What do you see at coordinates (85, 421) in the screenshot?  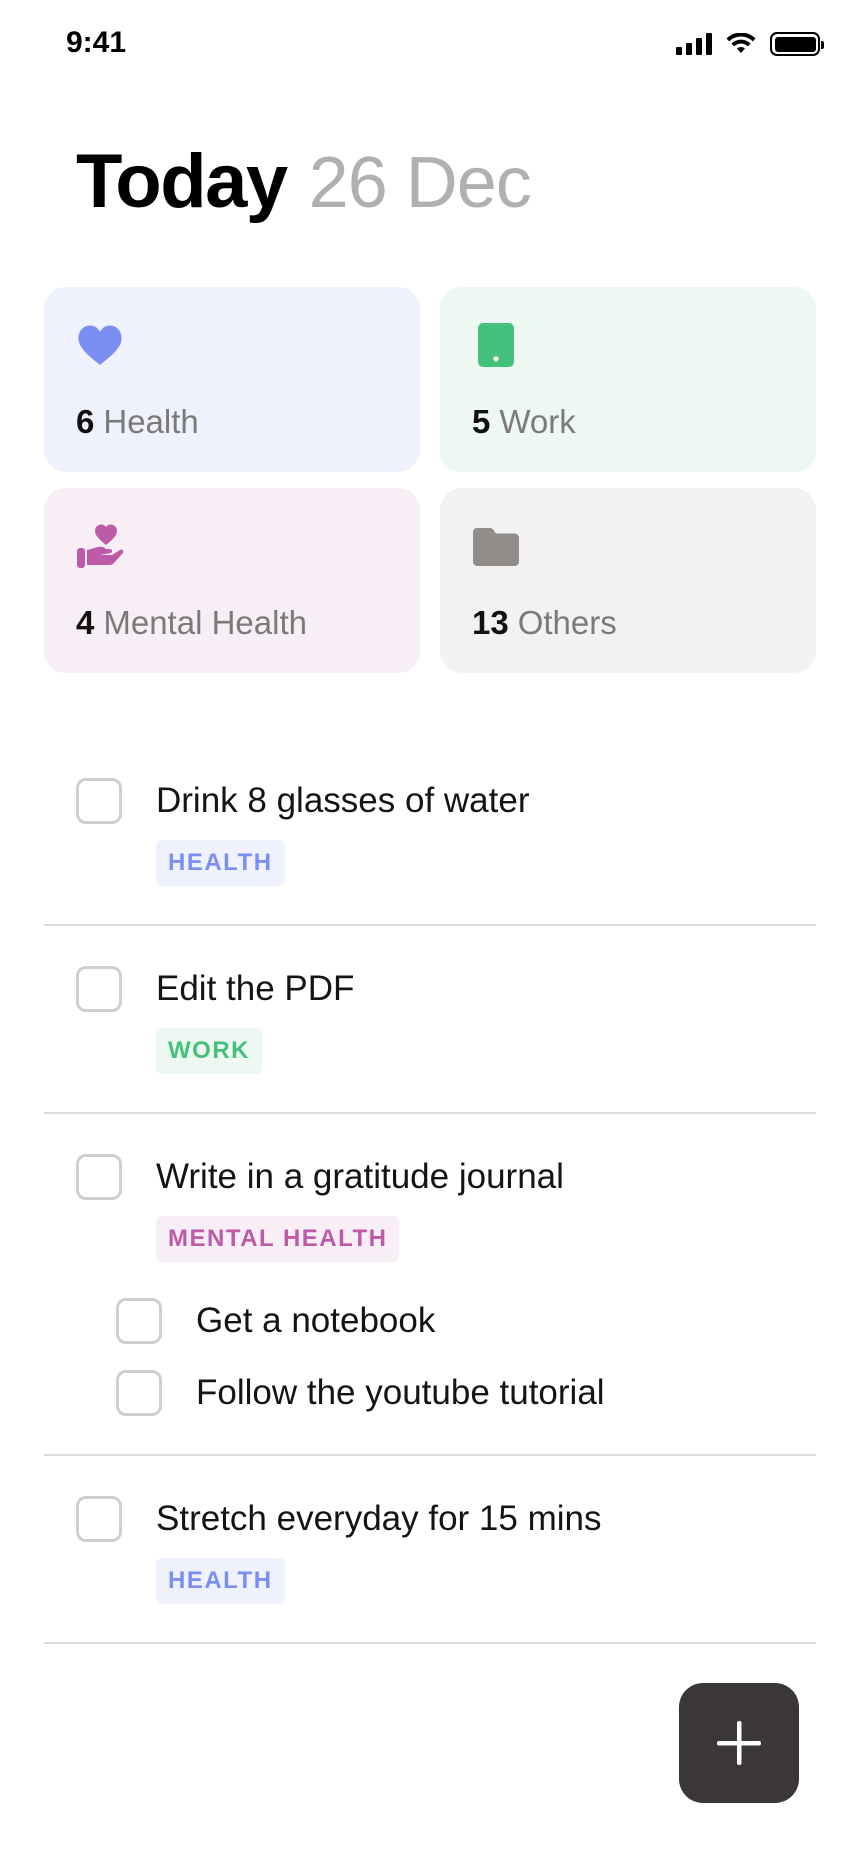 I see `category-count: 6` at bounding box center [85, 421].